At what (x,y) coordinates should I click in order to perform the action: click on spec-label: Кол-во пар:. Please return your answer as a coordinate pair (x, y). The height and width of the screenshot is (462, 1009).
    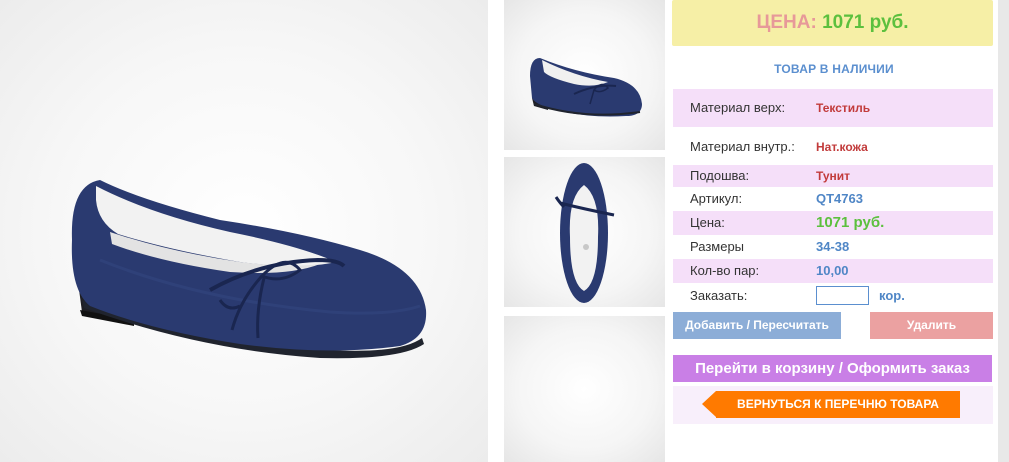
    Looking at the image, I should click on (725, 270).